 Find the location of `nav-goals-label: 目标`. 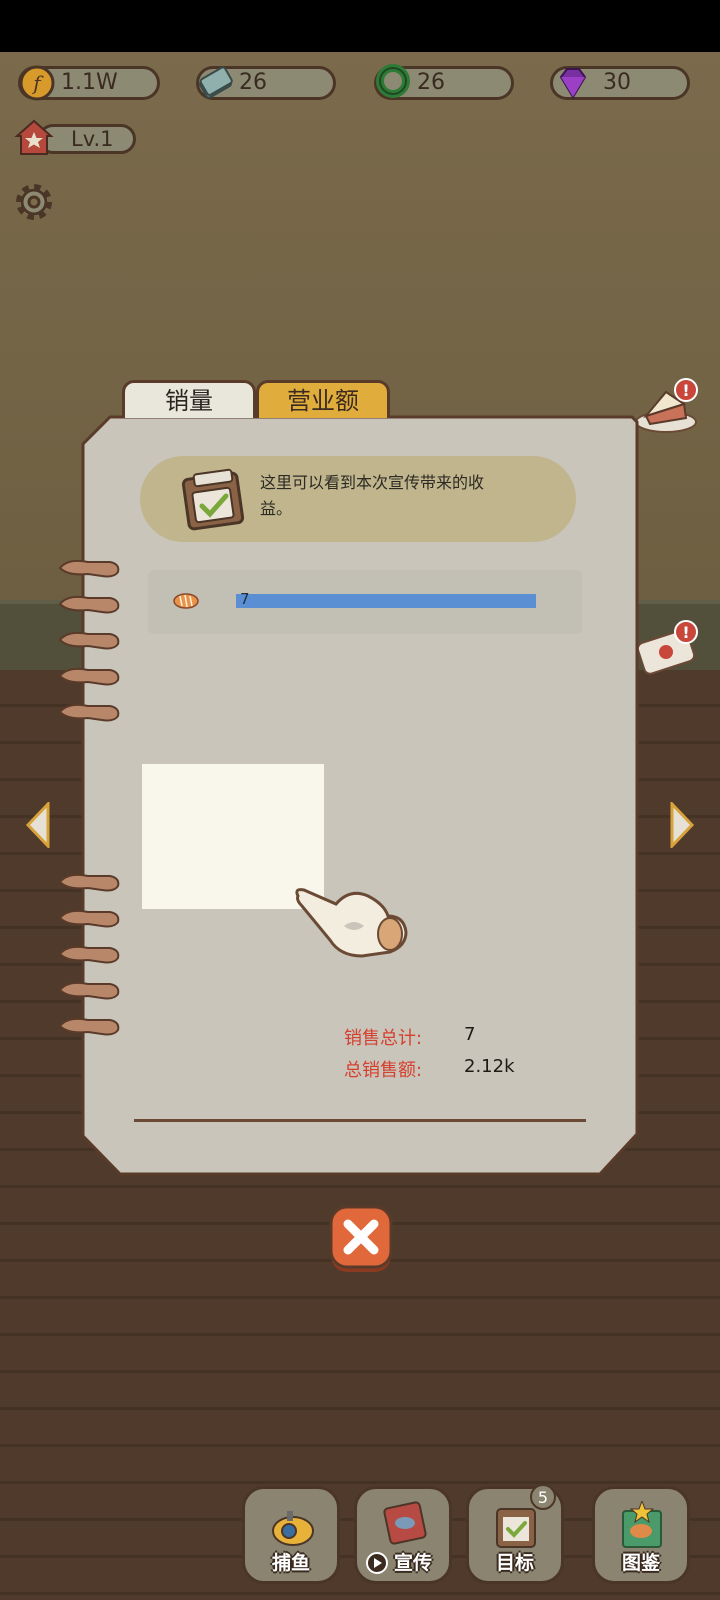

nav-goals-label: 目标 is located at coordinates (514, 1563).